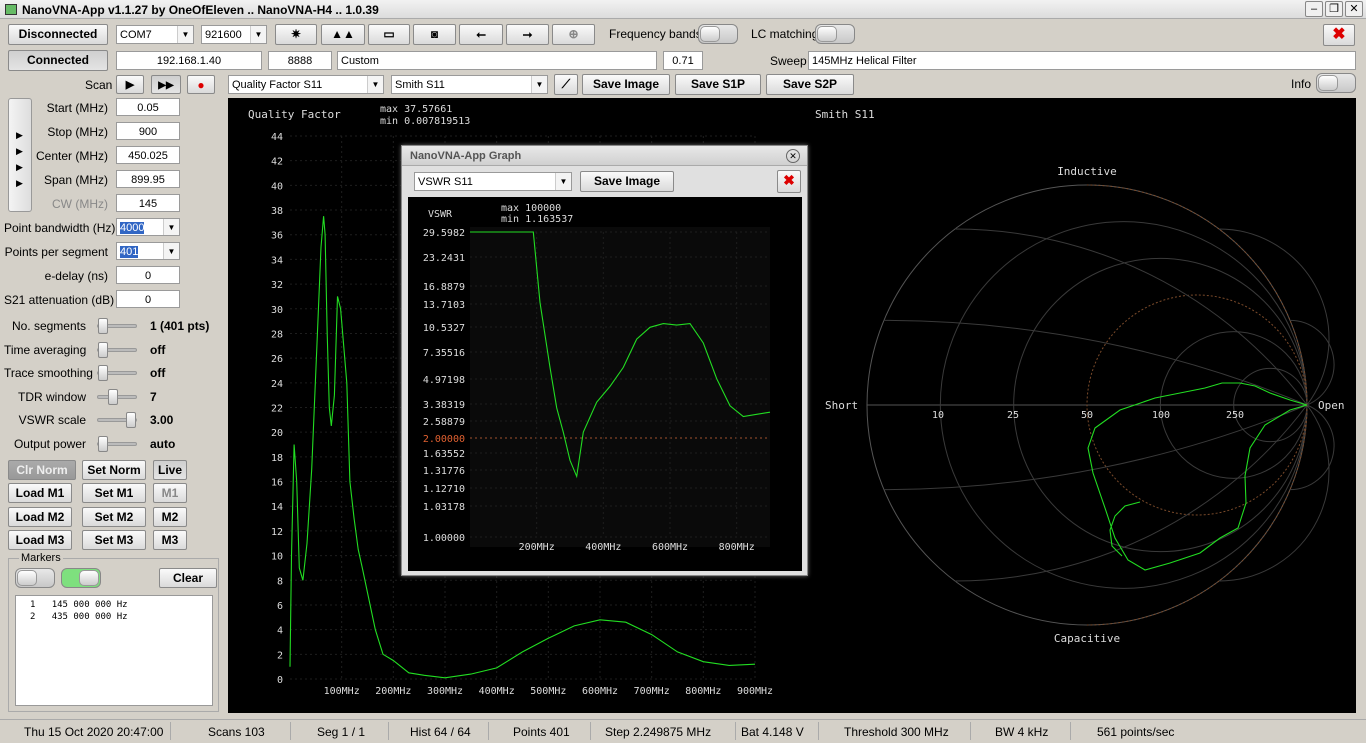 Image resolution: width=1366 pixels, height=743 pixels. Describe the element at coordinates (434, 34) in the screenshot. I see `screenshot-button: ◙` at that location.